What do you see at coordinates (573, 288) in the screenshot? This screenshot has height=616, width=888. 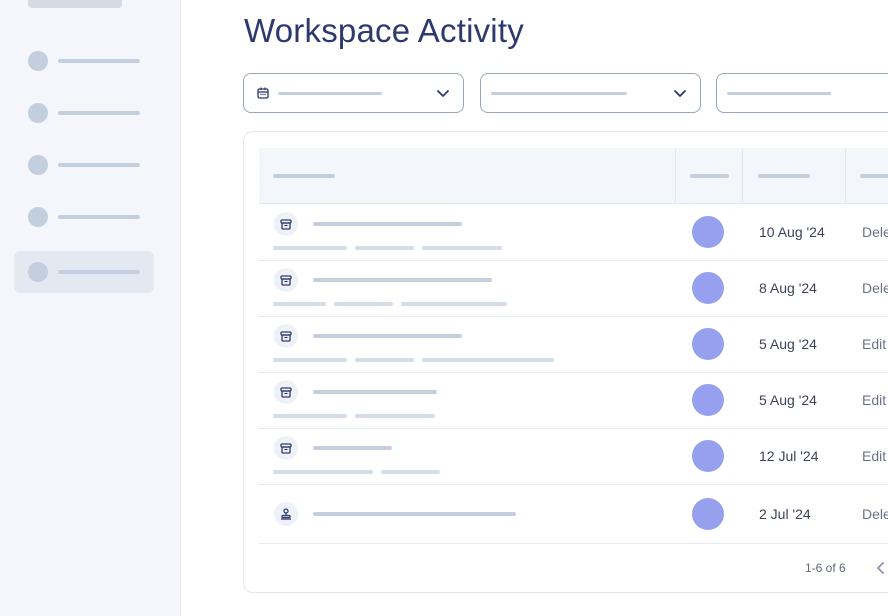 I see `table-row: 8 Aug '24 Dele` at bounding box center [573, 288].